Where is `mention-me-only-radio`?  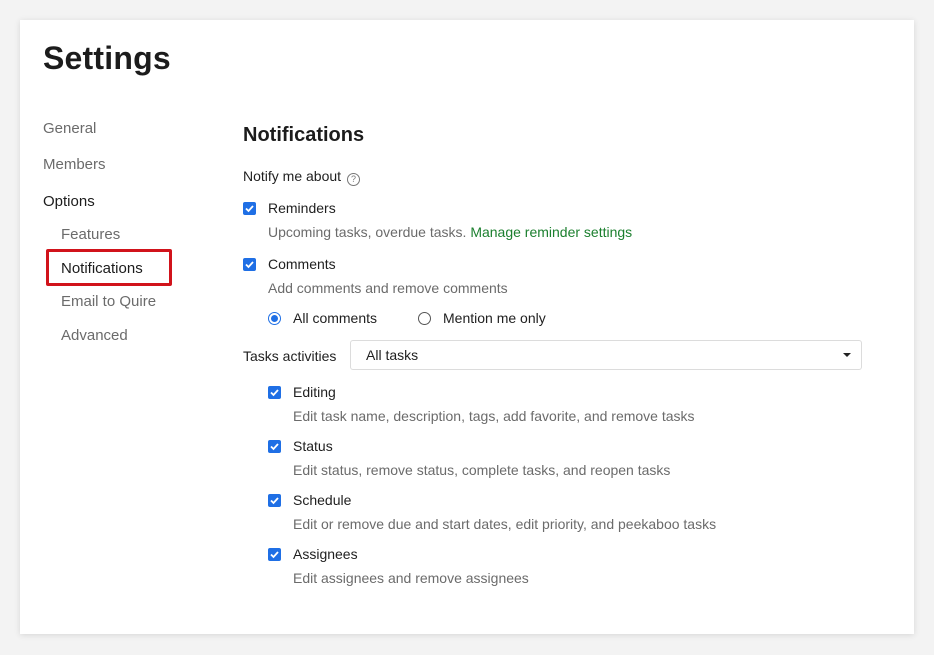
mention-me-only-radio is located at coordinates (424, 318).